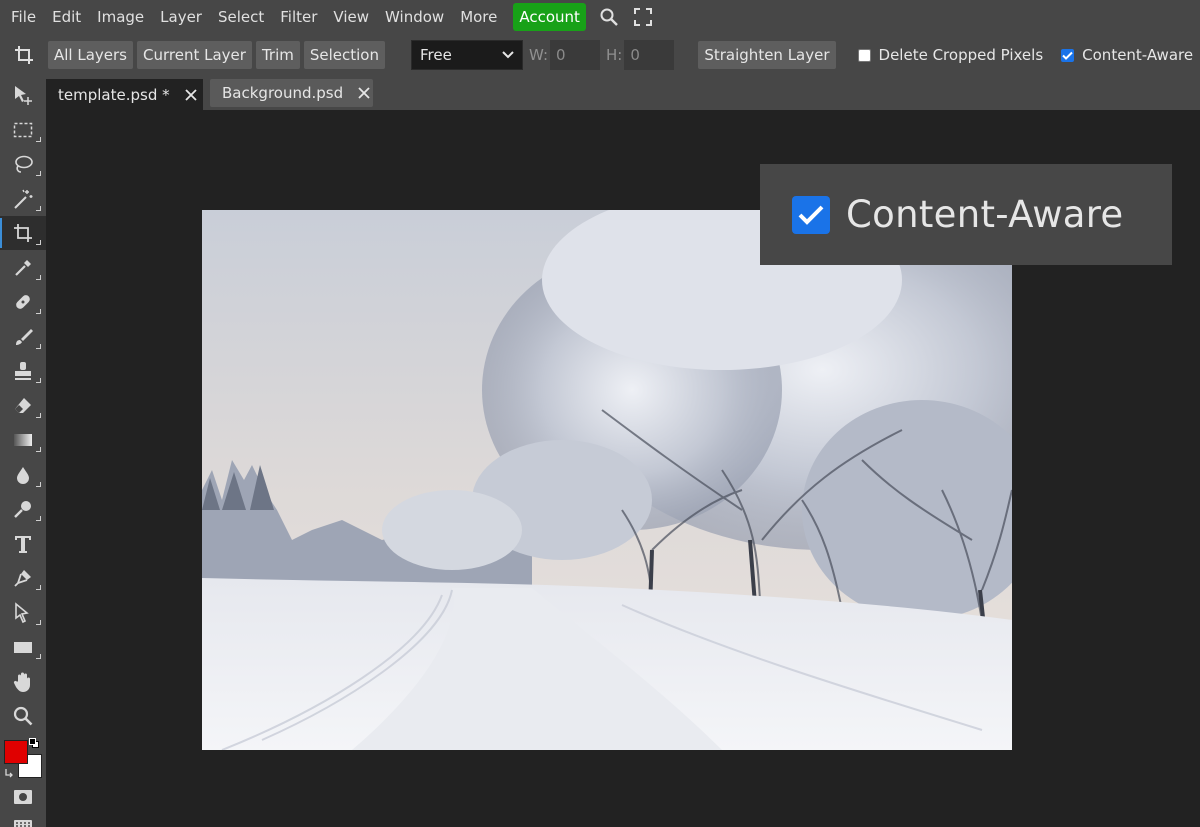  I want to click on healing-tool, so click(23, 302).